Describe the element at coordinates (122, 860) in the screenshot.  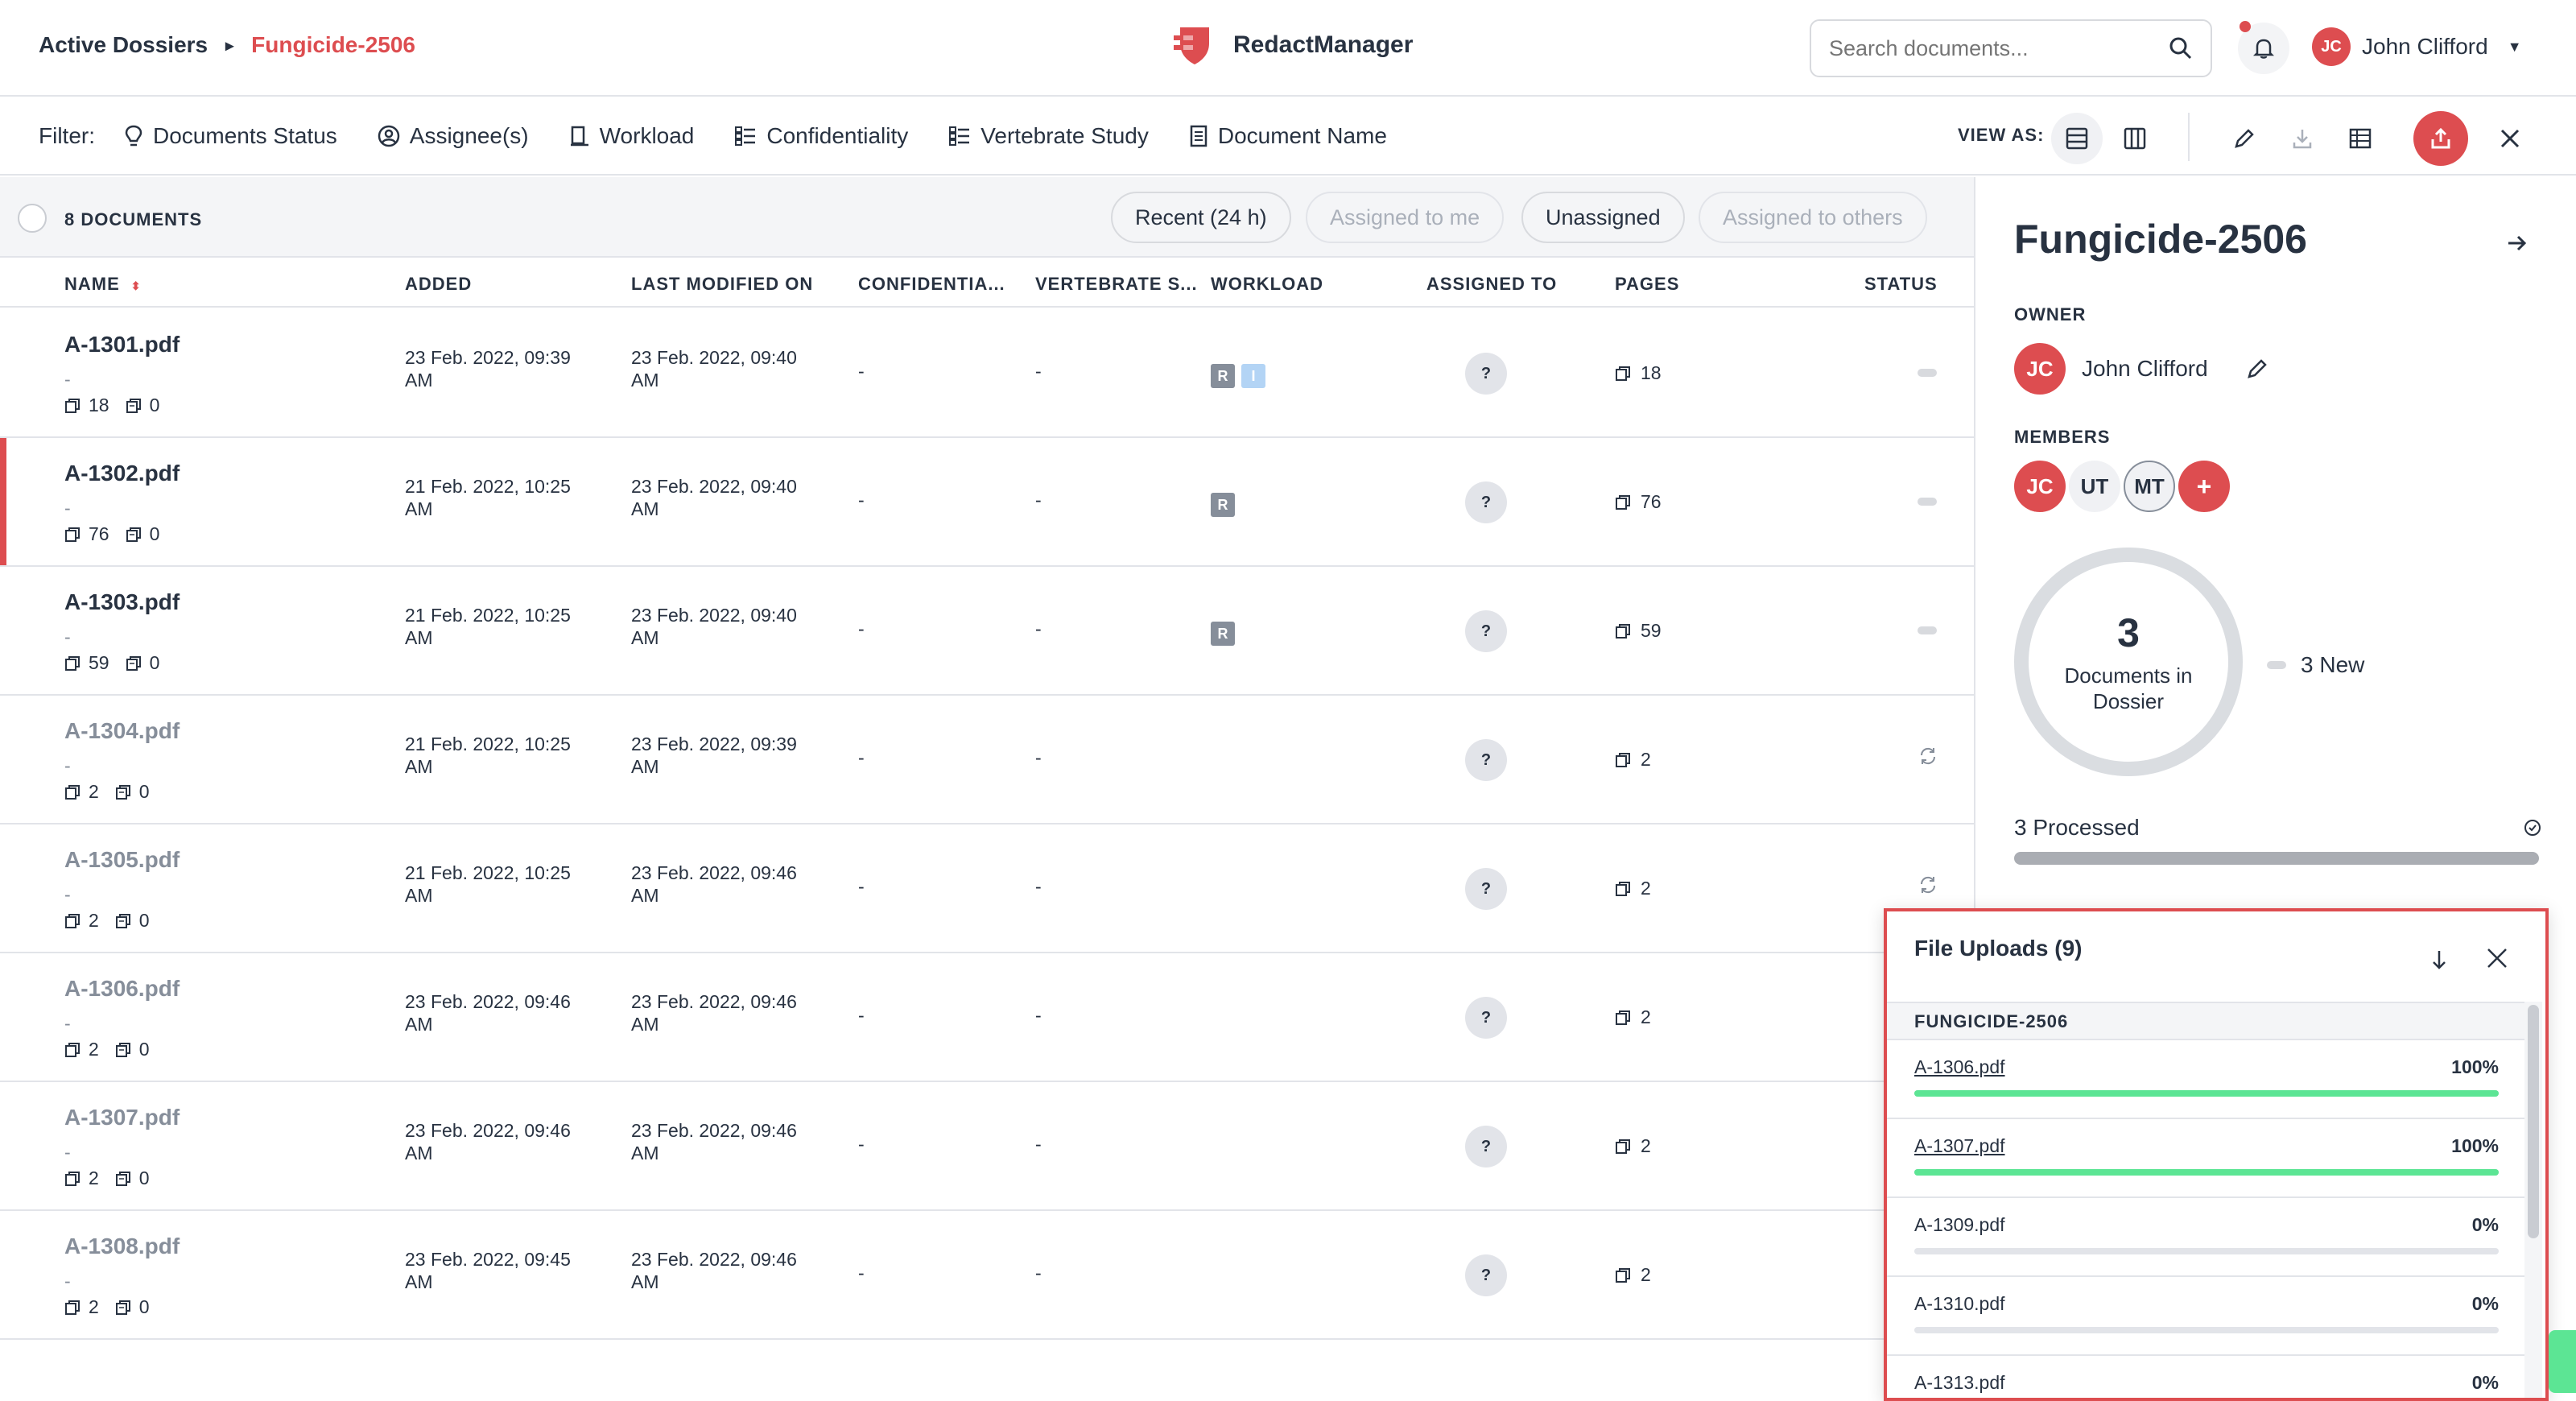
I see `file-name: A-1305.pdf` at that location.